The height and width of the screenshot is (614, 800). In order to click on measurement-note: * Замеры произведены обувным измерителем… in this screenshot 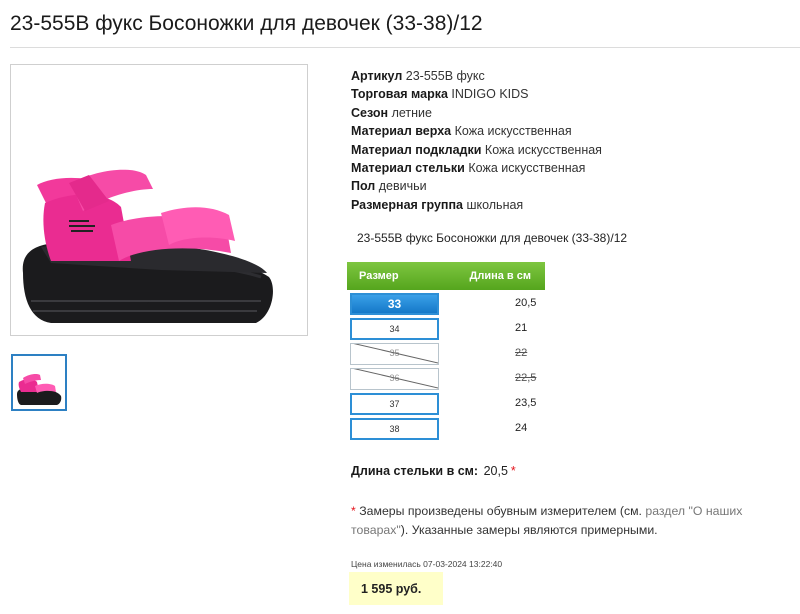, I will do `click(561, 521)`.